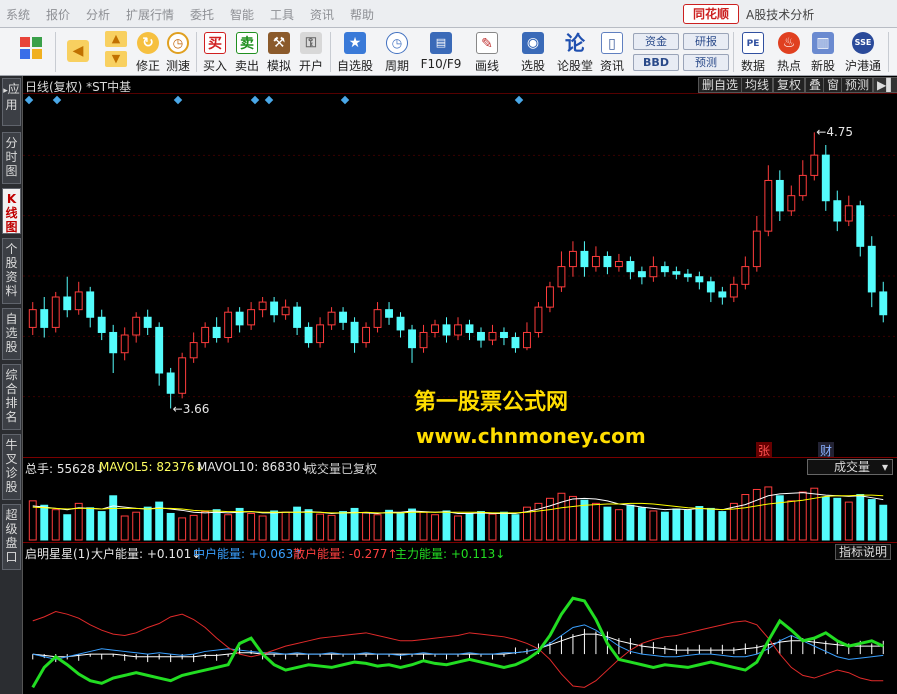  I want to click on indicator-big: 大户能量: +0.101↓, so click(146, 554).